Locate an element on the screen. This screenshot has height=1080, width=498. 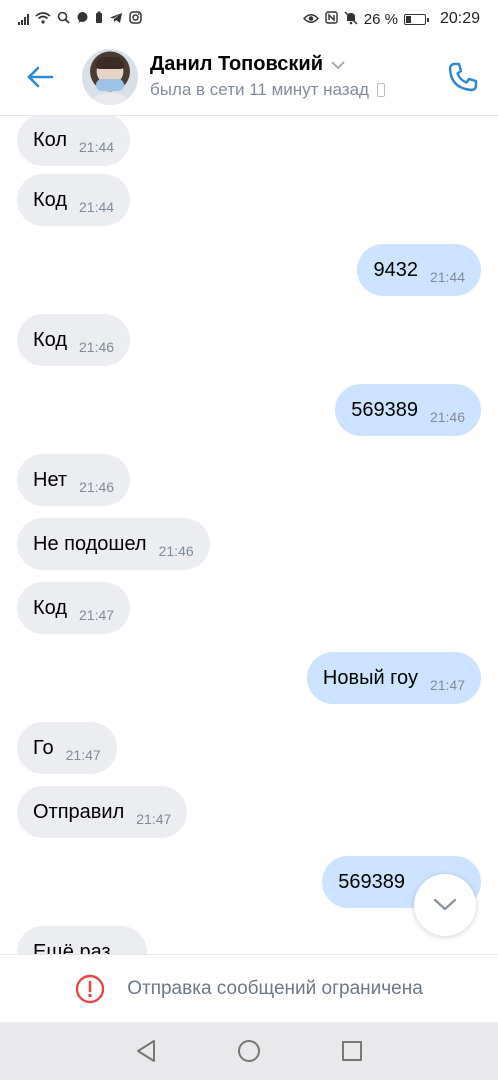
avatar is located at coordinates (110, 76).